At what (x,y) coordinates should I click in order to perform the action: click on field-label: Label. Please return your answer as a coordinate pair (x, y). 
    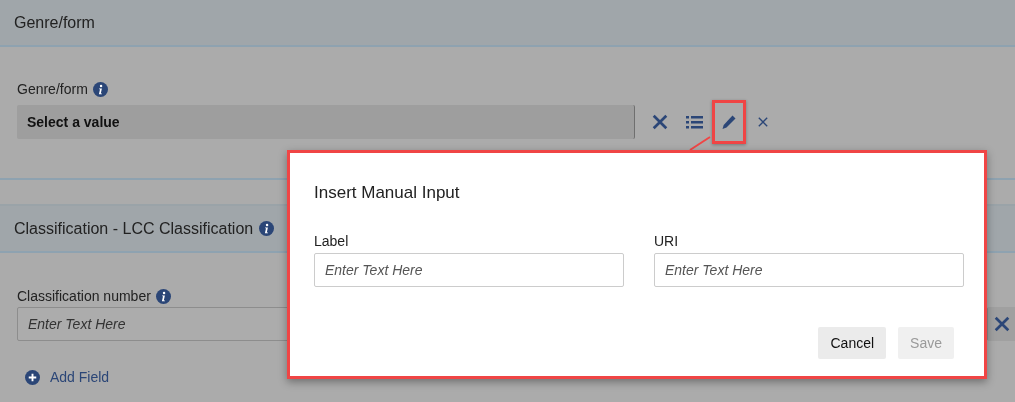
    Looking at the image, I should click on (332, 241).